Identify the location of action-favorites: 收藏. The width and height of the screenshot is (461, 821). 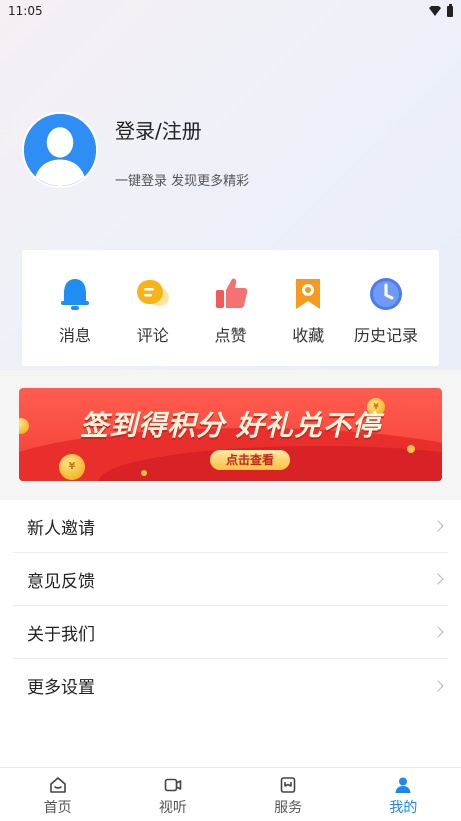
(308, 311).